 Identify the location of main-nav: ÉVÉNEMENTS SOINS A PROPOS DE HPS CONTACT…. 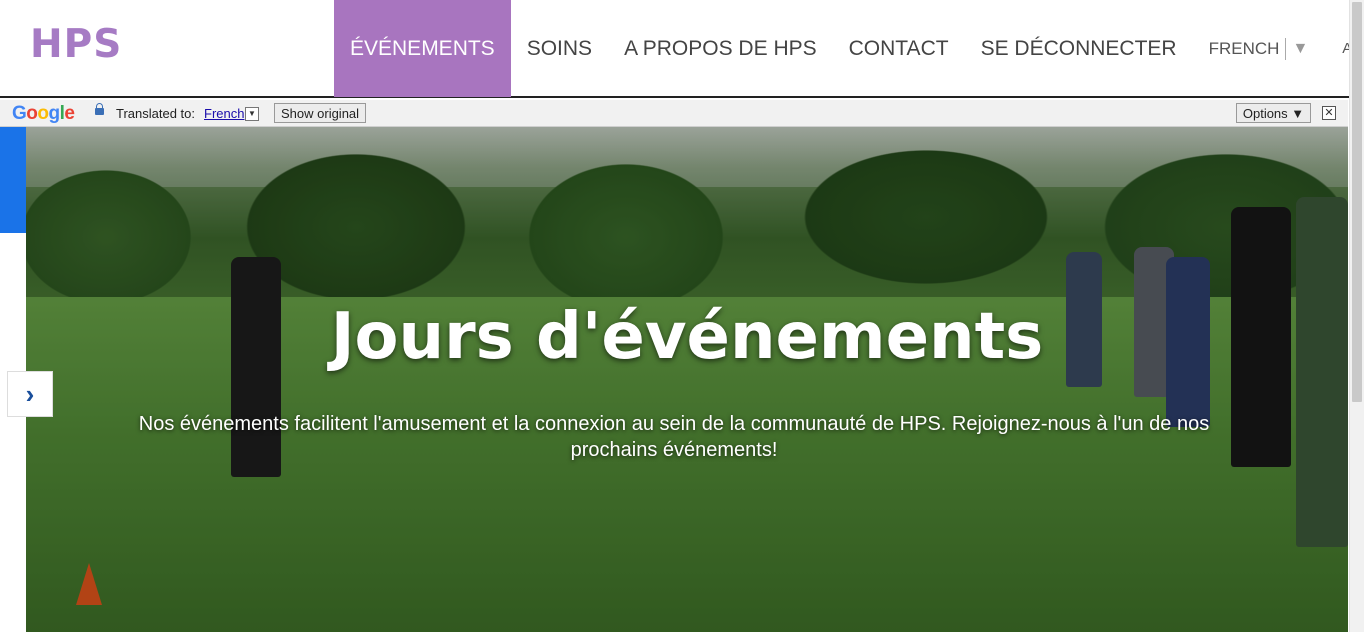
(849, 48).